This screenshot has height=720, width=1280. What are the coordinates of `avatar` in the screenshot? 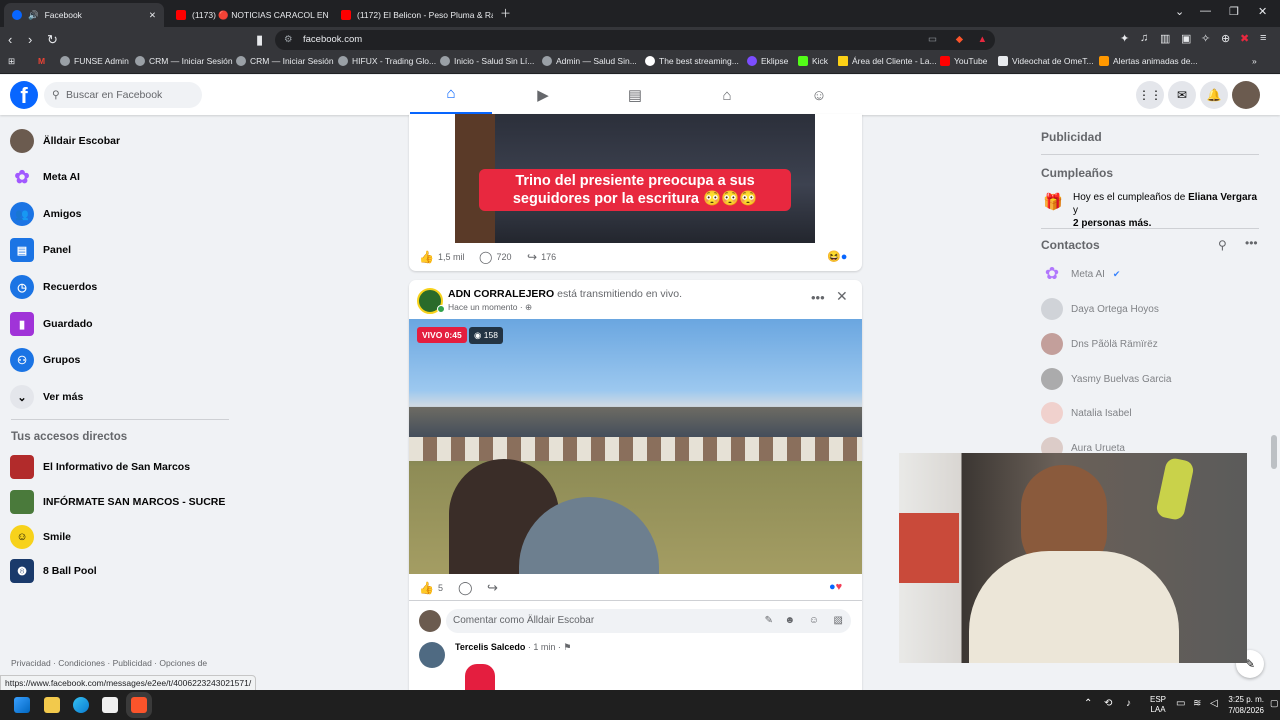 It's located at (430, 621).